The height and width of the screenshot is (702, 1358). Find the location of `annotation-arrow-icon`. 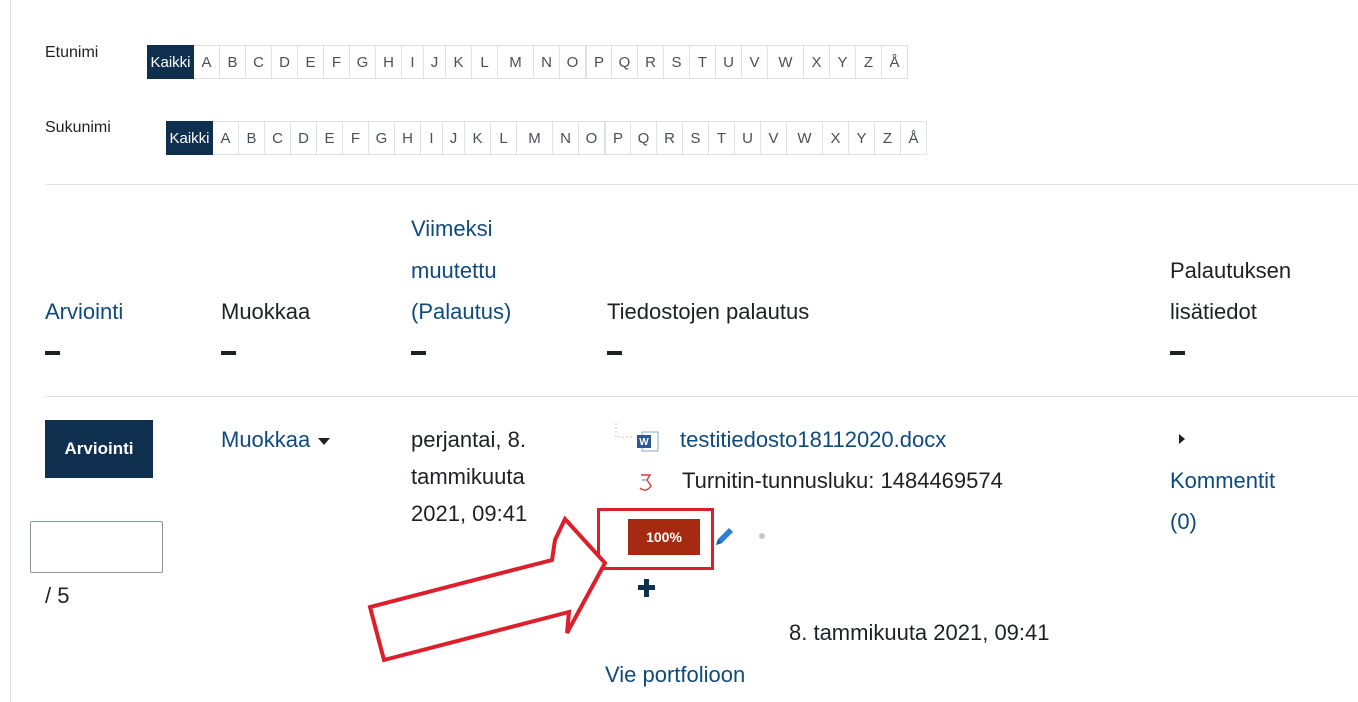

annotation-arrow-icon is located at coordinates (487, 589).